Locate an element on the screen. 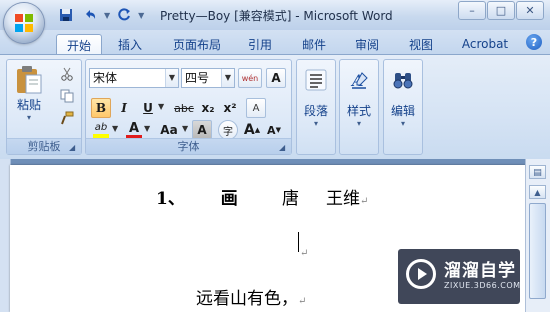 Image resolution: width=550 pixels, height=312 pixels. doc-line-3: 远看山有色，↵ is located at coordinates (251, 296).